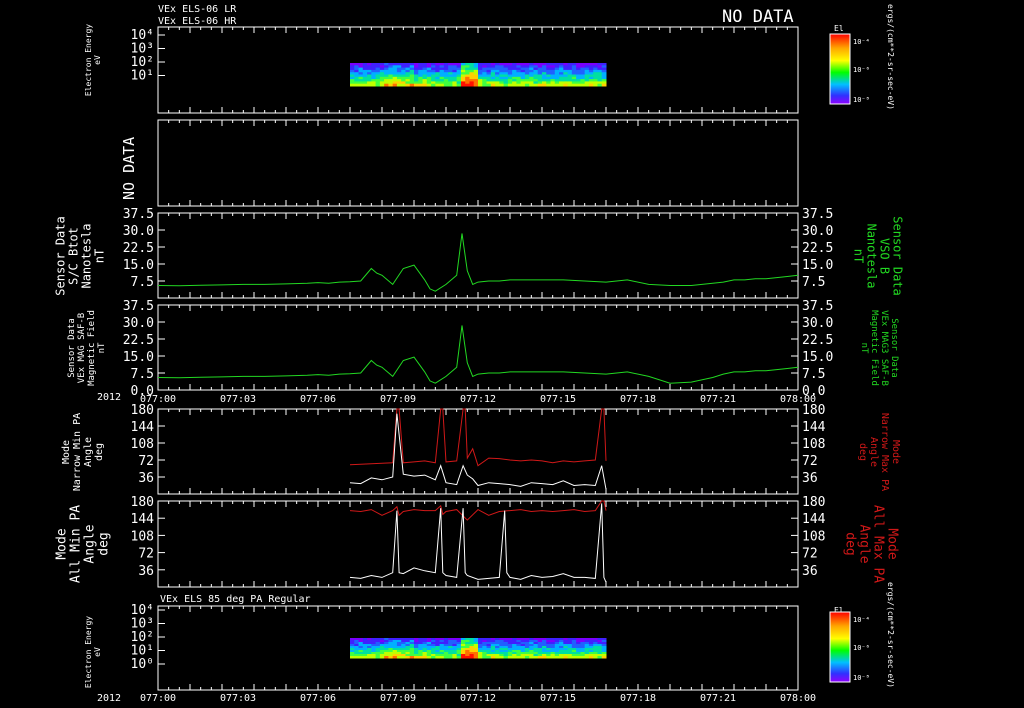  I want to click on y-tick-label: 72, so click(146, 461).